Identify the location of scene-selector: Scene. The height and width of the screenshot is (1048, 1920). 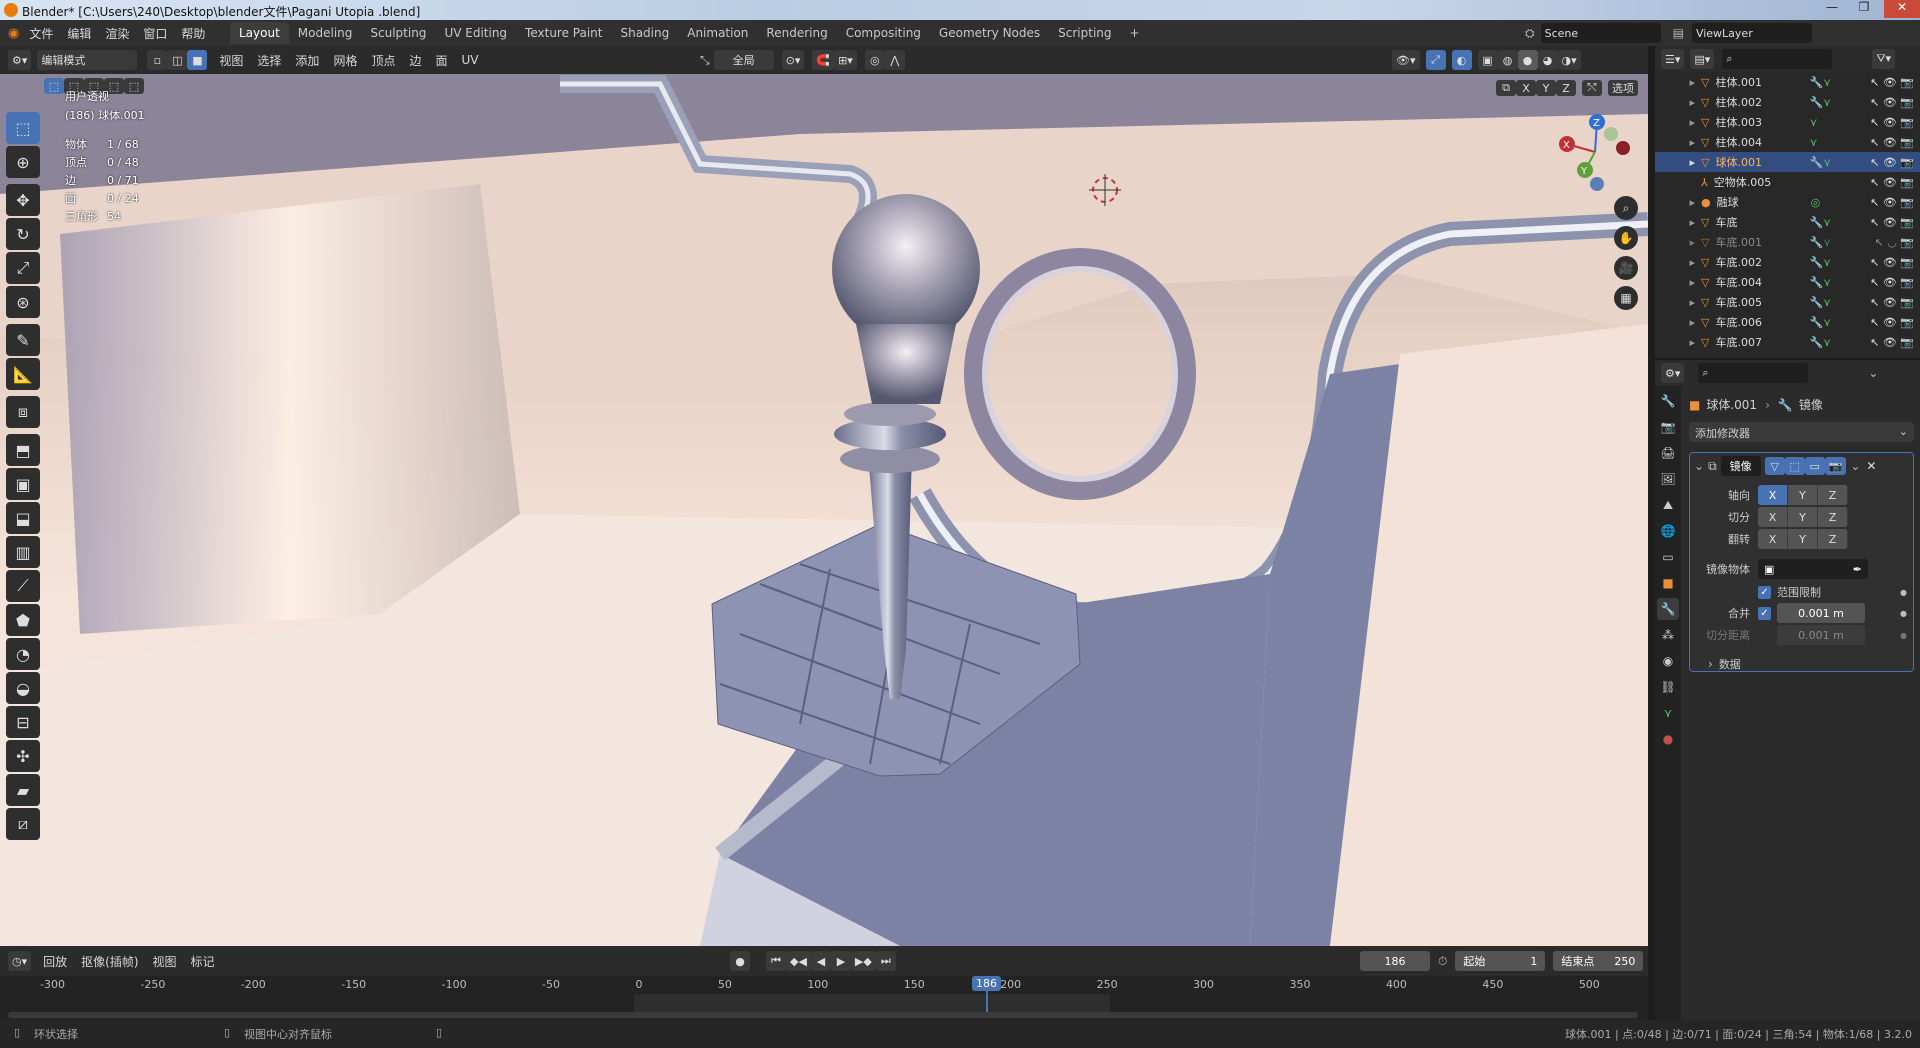
(1600, 33).